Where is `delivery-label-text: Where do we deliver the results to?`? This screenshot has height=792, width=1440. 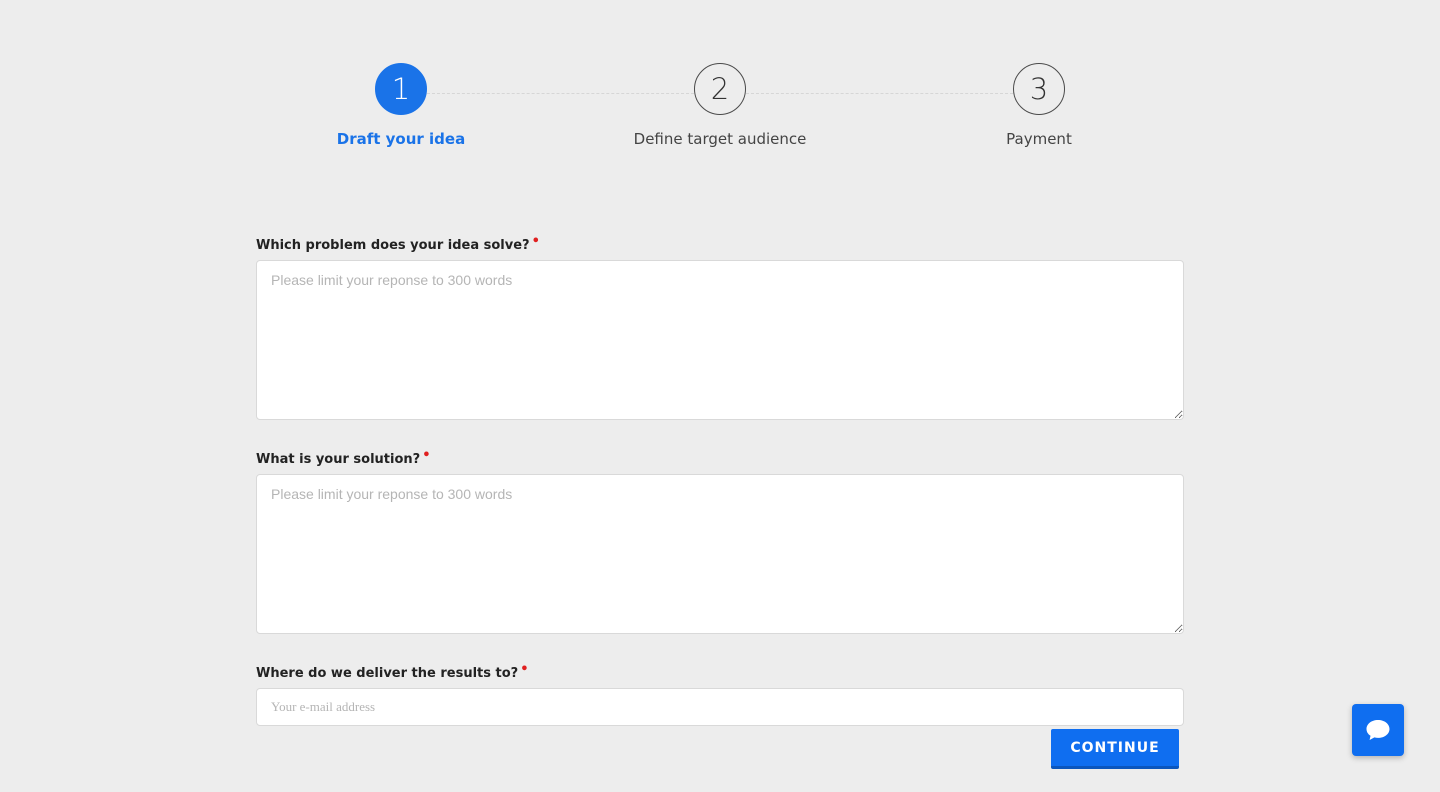
delivery-label-text: Where do we deliver the results to? is located at coordinates (387, 673).